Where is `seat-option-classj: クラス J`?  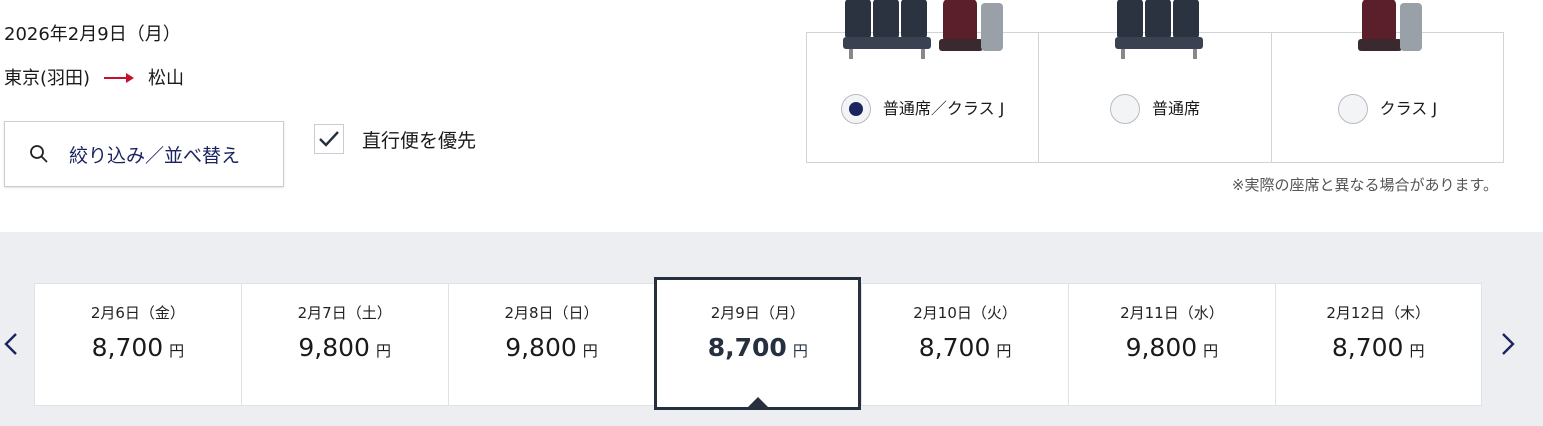 seat-option-classj: クラス J is located at coordinates (1387, 81).